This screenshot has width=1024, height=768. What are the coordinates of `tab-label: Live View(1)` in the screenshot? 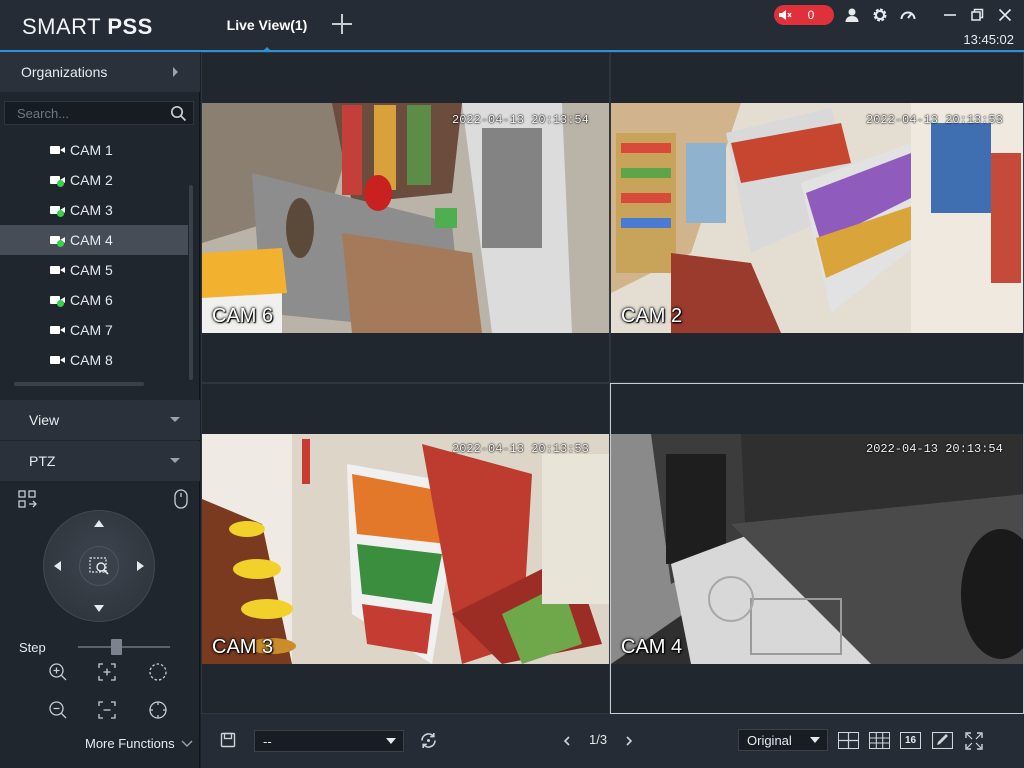 It's located at (267, 25).